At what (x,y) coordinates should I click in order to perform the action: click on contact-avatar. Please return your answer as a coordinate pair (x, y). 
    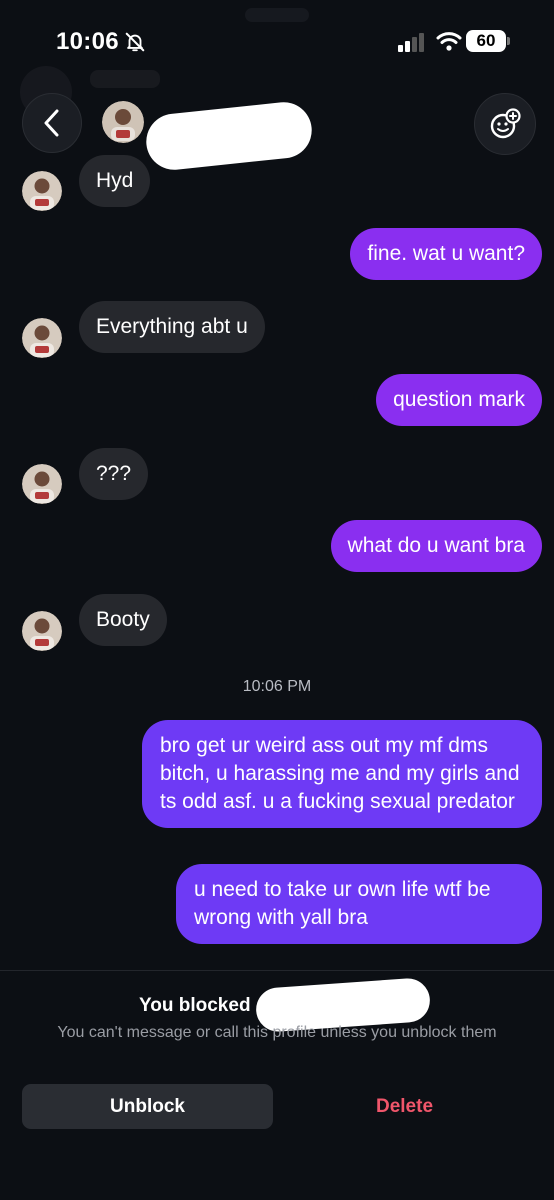
    Looking at the image, I should click on (123, 122).